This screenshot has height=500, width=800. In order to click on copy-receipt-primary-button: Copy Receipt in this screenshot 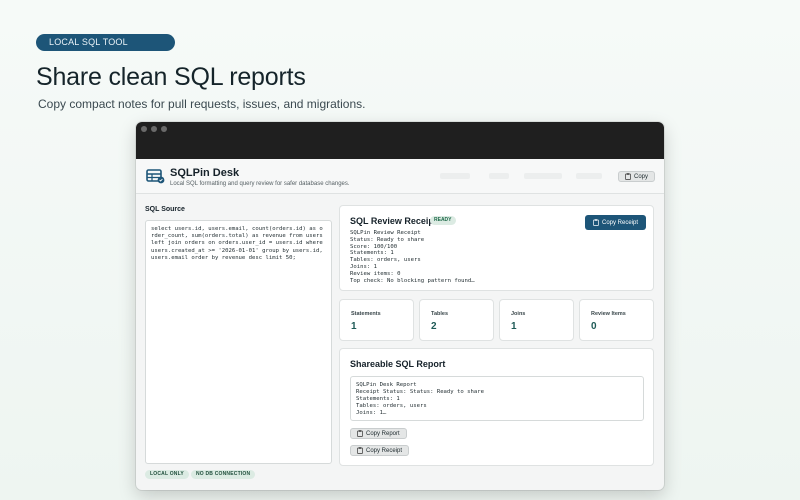, I will do `click(616, 222)`.